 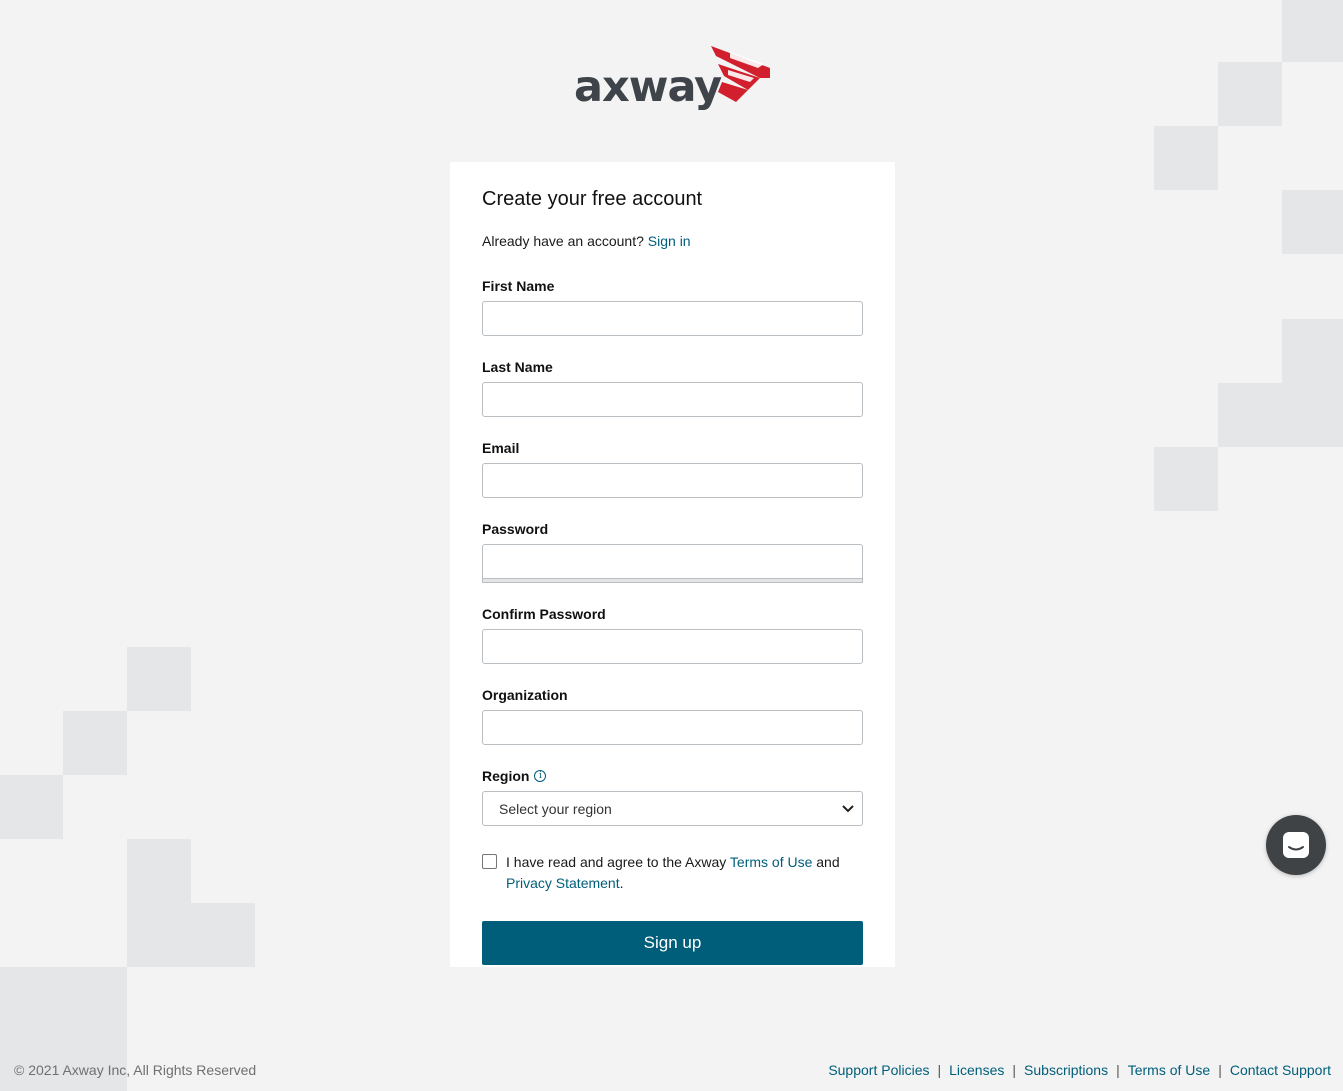 What do you see at coordinates (672, 646) in the screenshot?
I see `confirm-password-input` at bounding box center [672, 646].